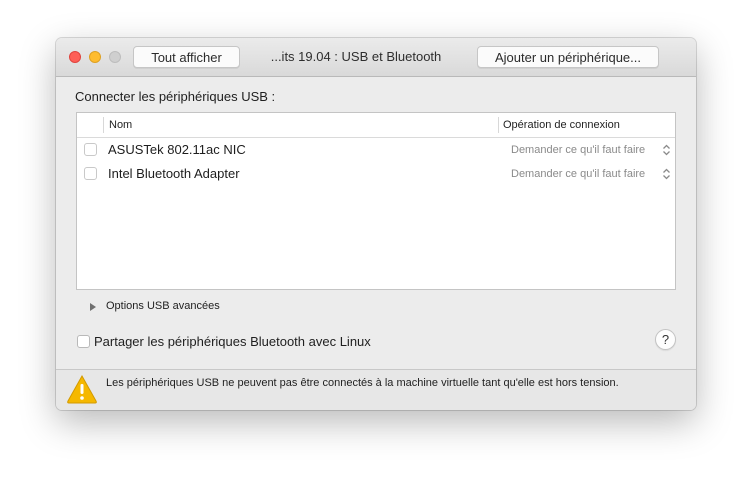 The width and height of the screenshot is (752, 485). Describe the element at coordinates (665, 339) in the screenshot. I see `help-button: ?` at that location.